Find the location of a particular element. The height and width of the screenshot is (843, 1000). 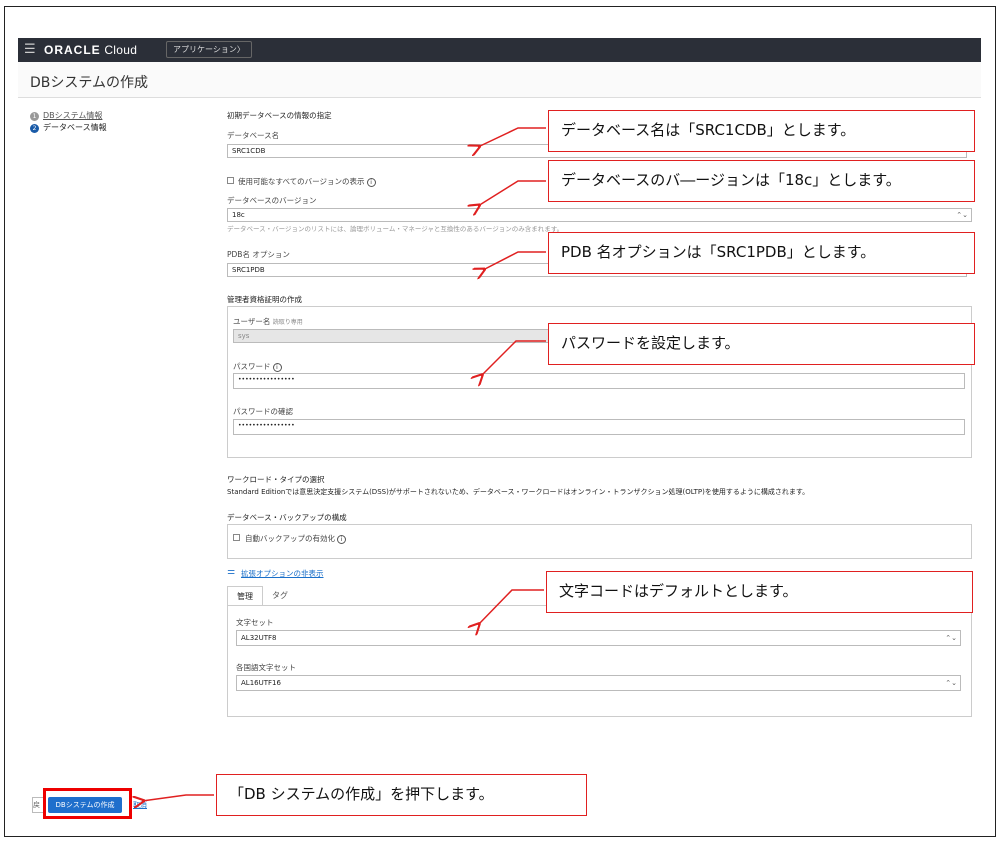

password-confirm-label: パスワードの確認 is located at coordinates (263, 411).